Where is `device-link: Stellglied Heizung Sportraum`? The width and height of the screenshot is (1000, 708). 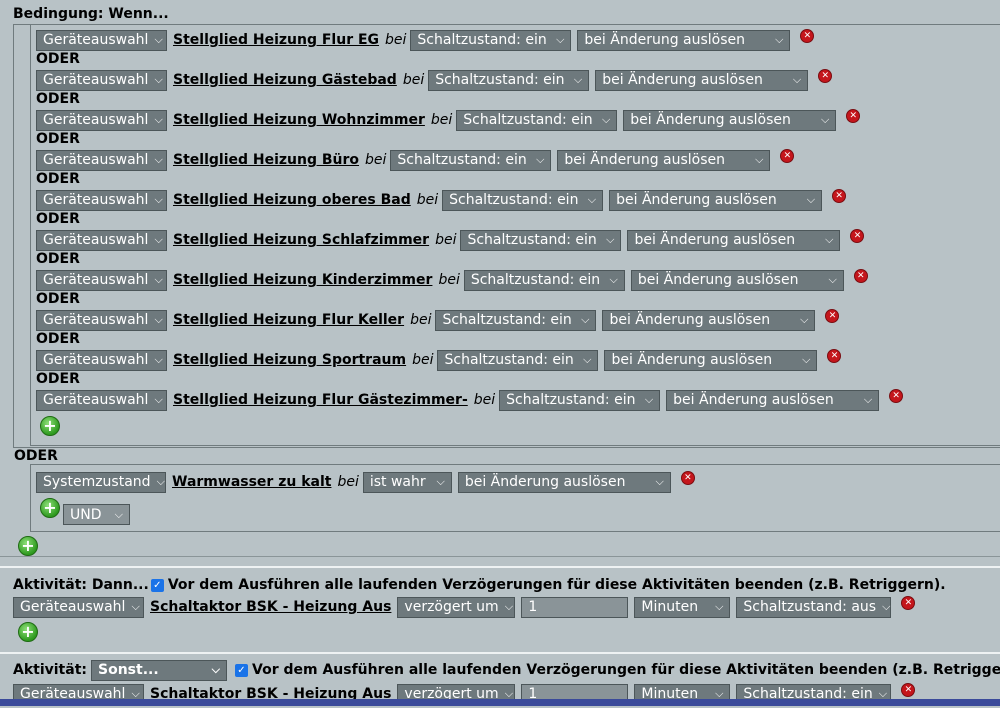 device-link: Stellglied Heizung Sportraum is located at coordinates (289, 360).